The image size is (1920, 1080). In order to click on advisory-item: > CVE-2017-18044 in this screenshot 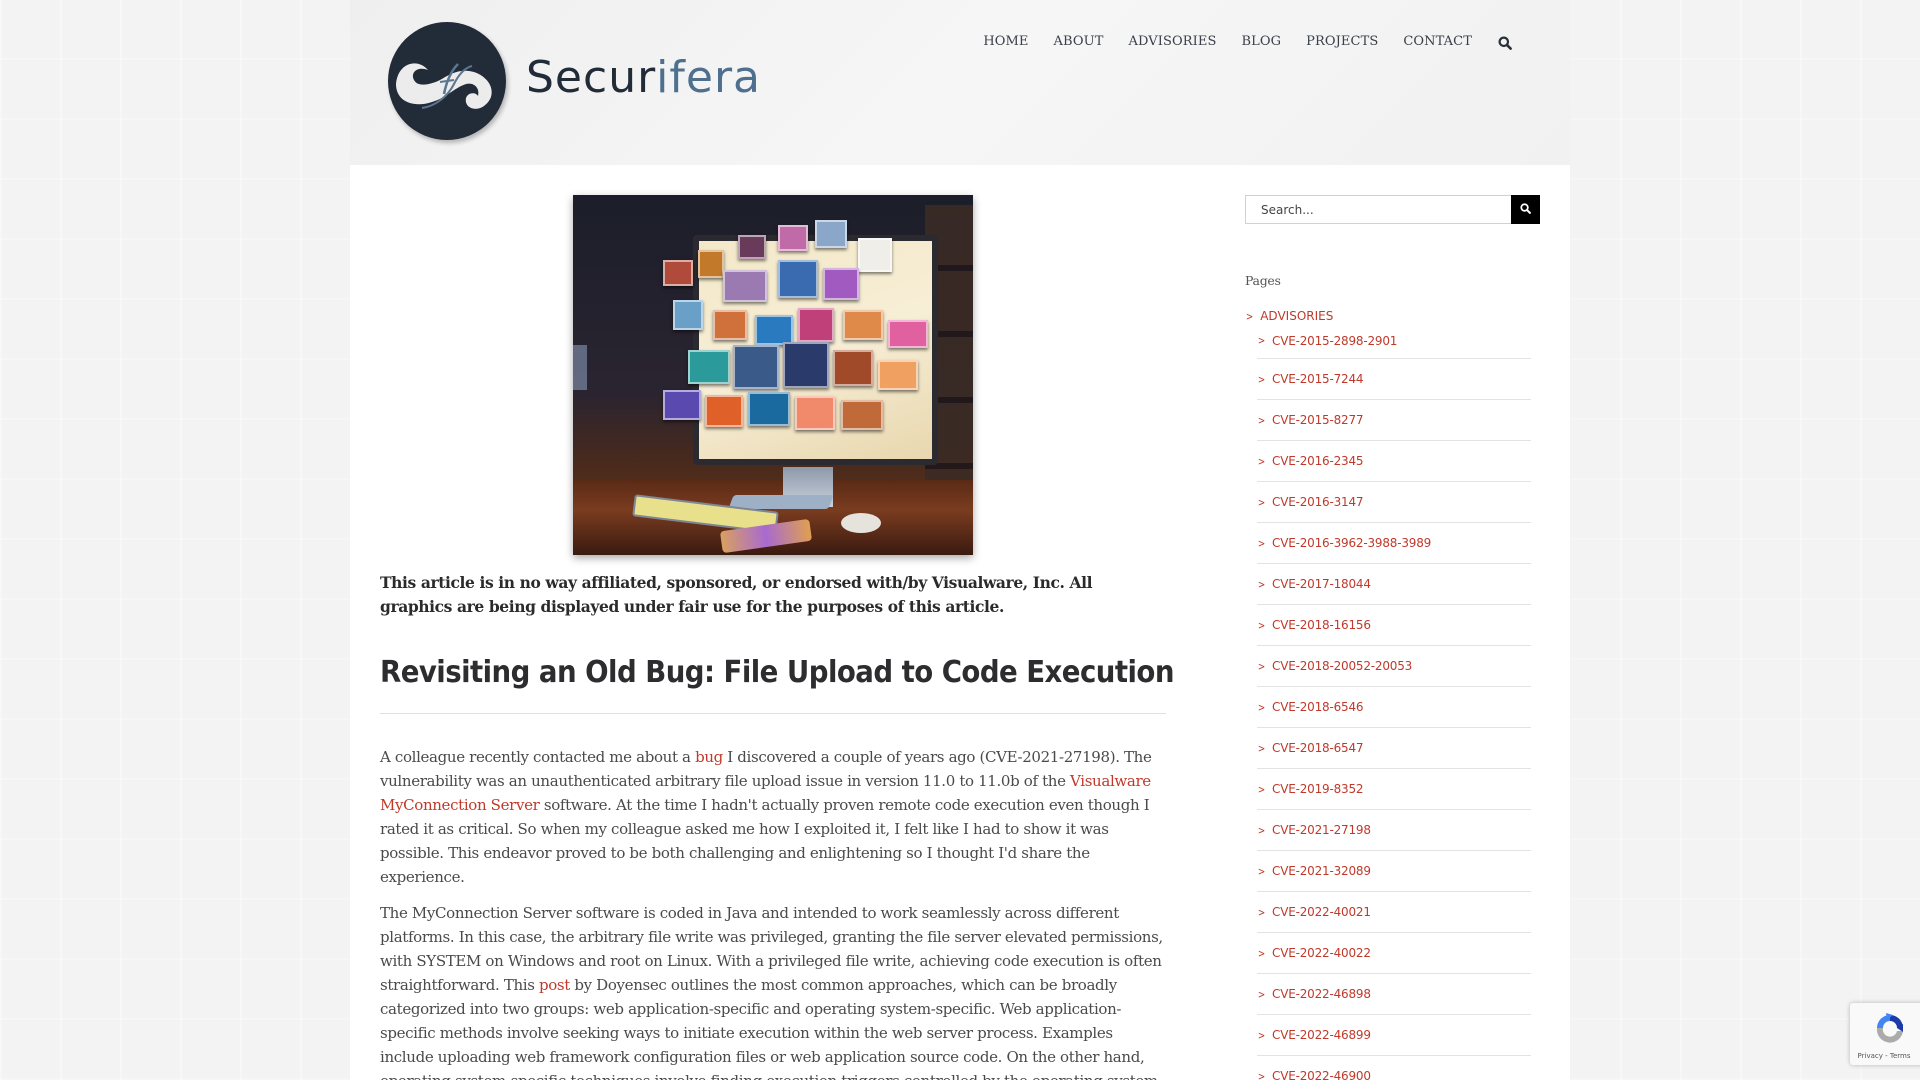, I will do `click(1394, 584)`.